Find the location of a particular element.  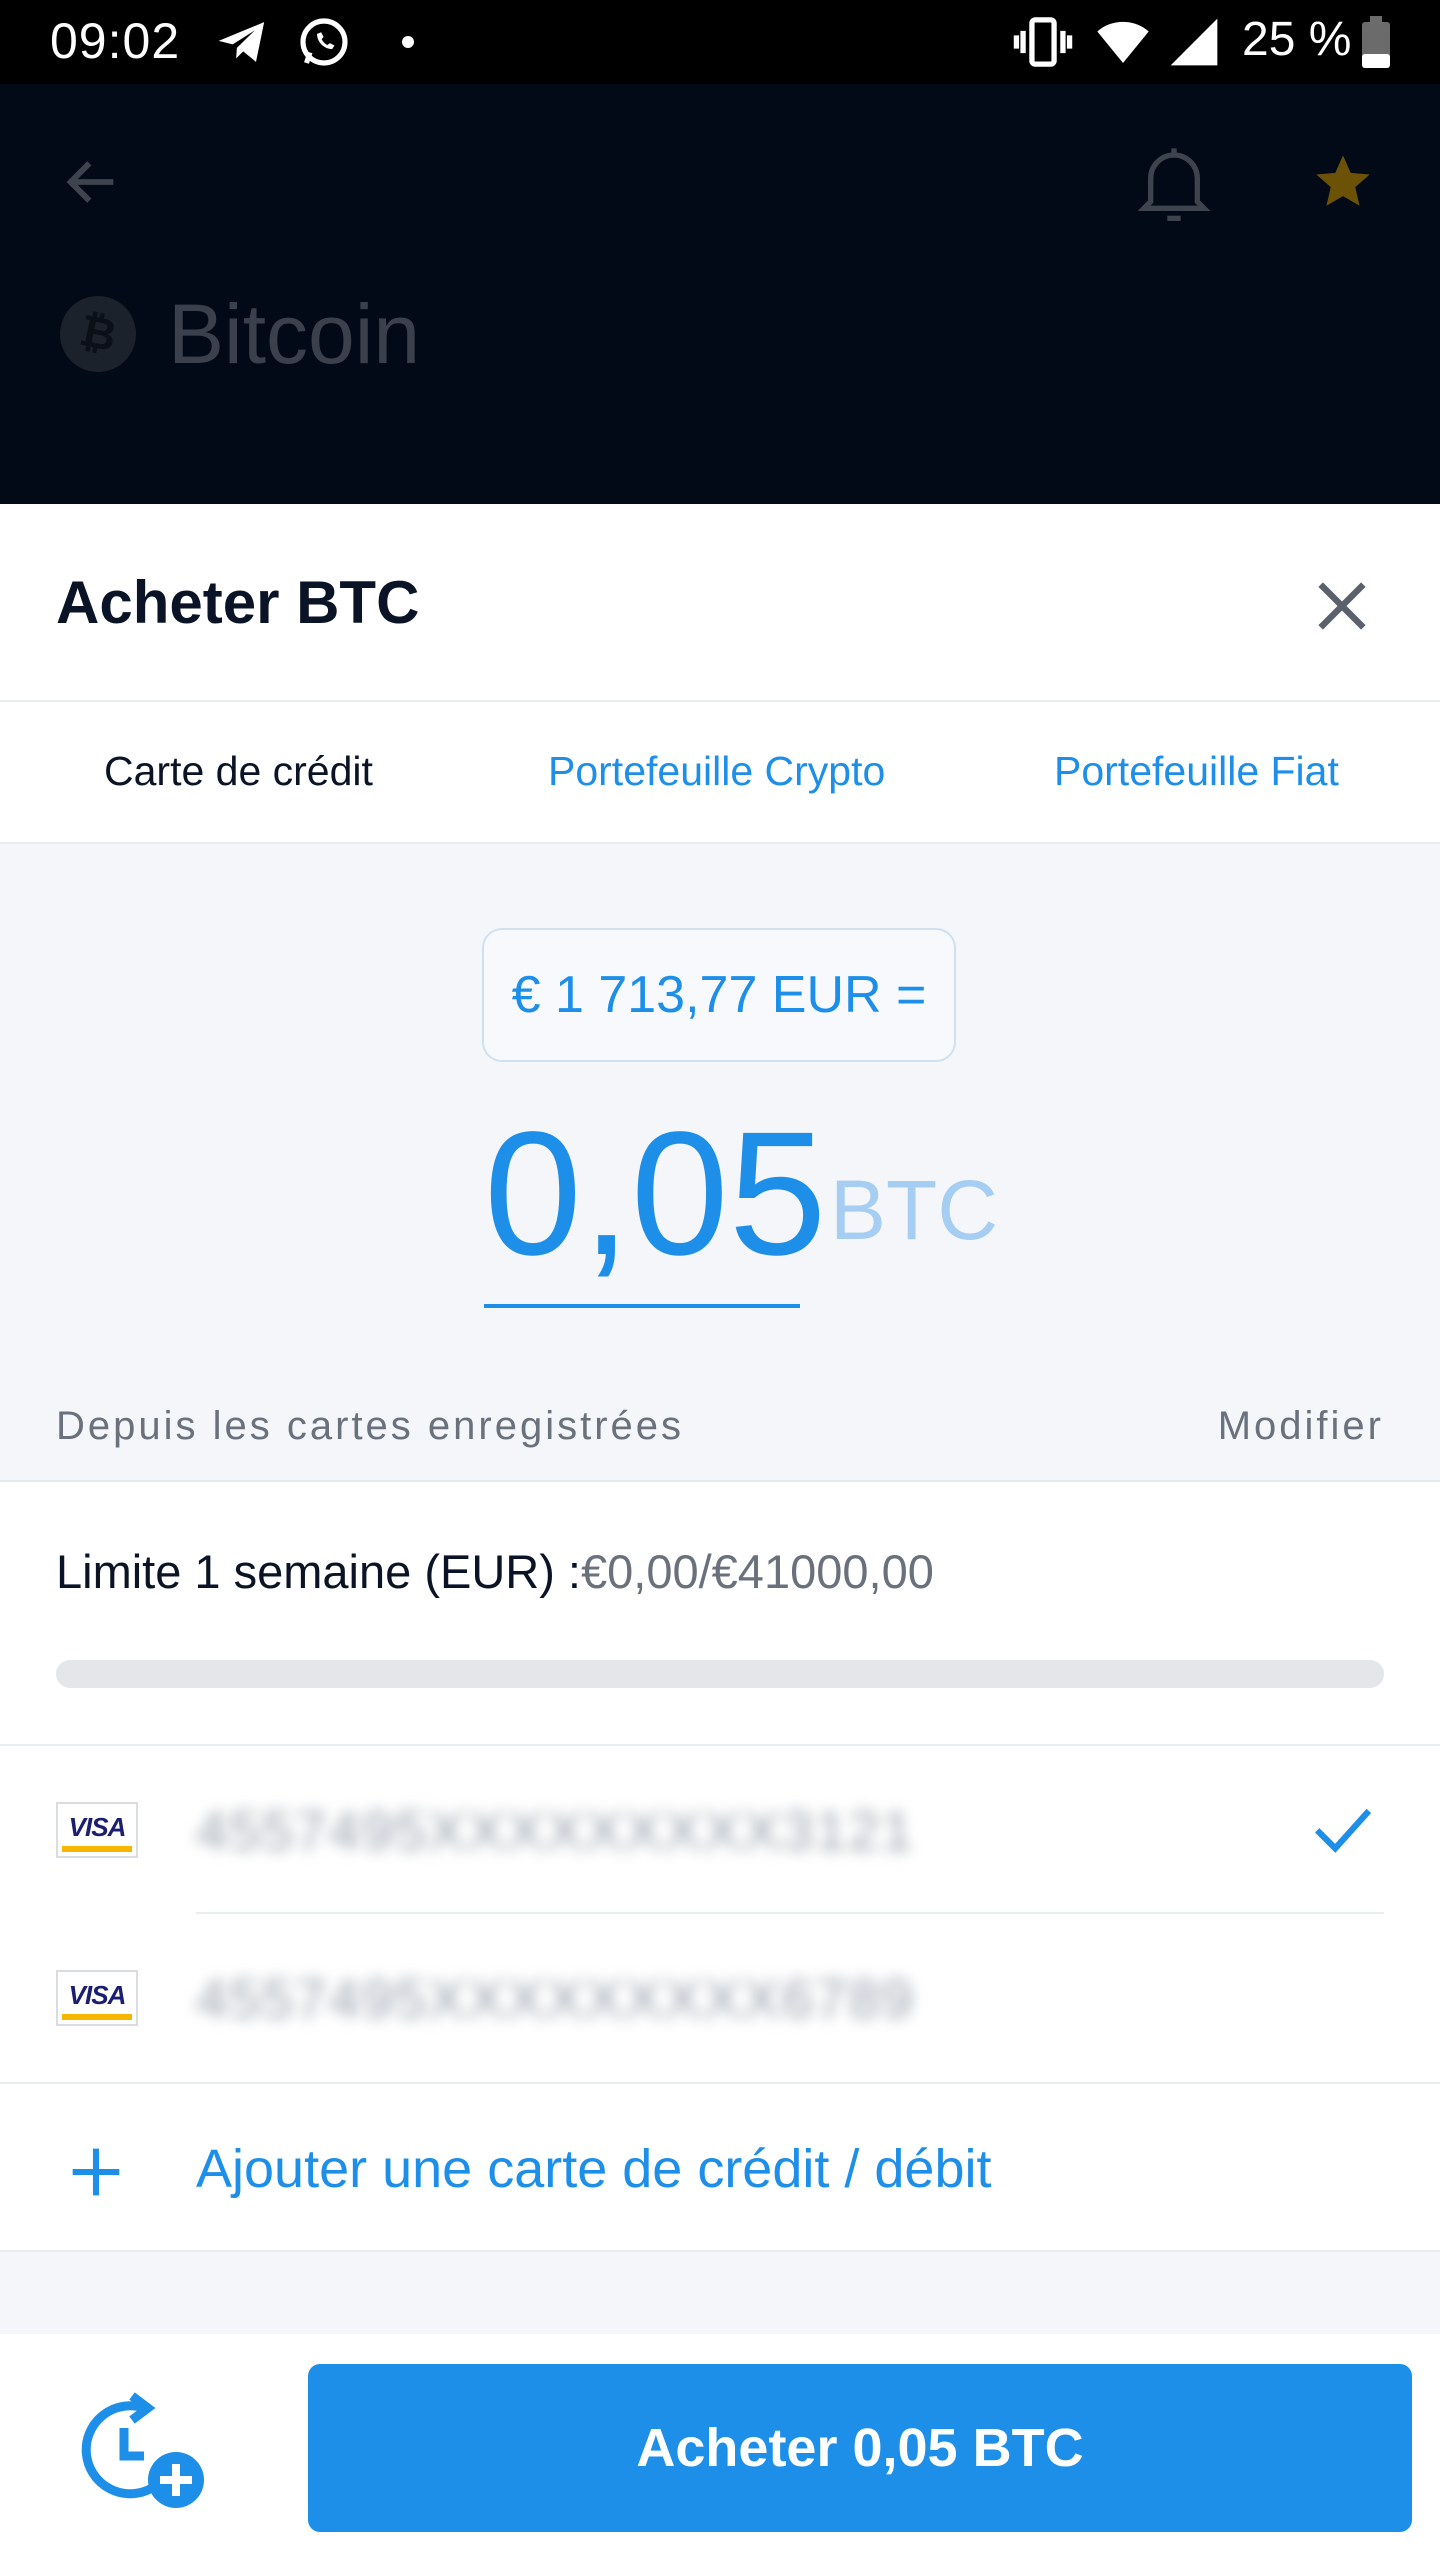

amount-unit: BTC is located at coordinates (914, 1210).